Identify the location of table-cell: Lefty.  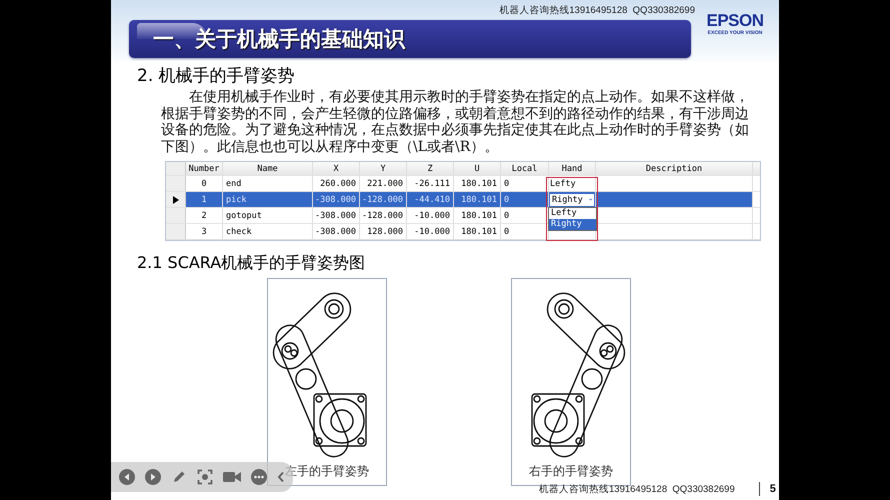
(563, 183).